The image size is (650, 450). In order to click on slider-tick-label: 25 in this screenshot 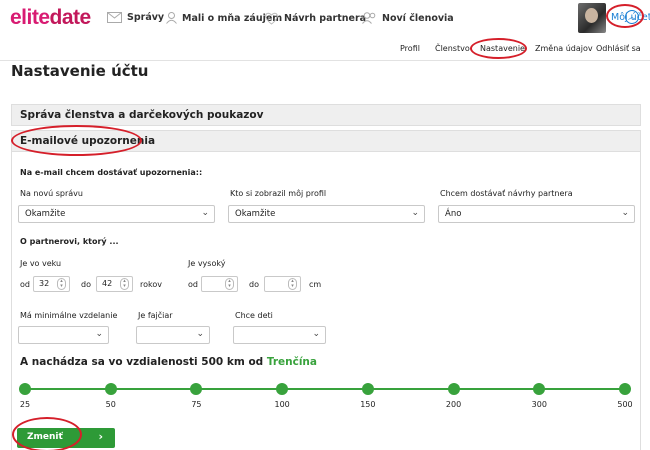, I will do `click(25, 404)`.